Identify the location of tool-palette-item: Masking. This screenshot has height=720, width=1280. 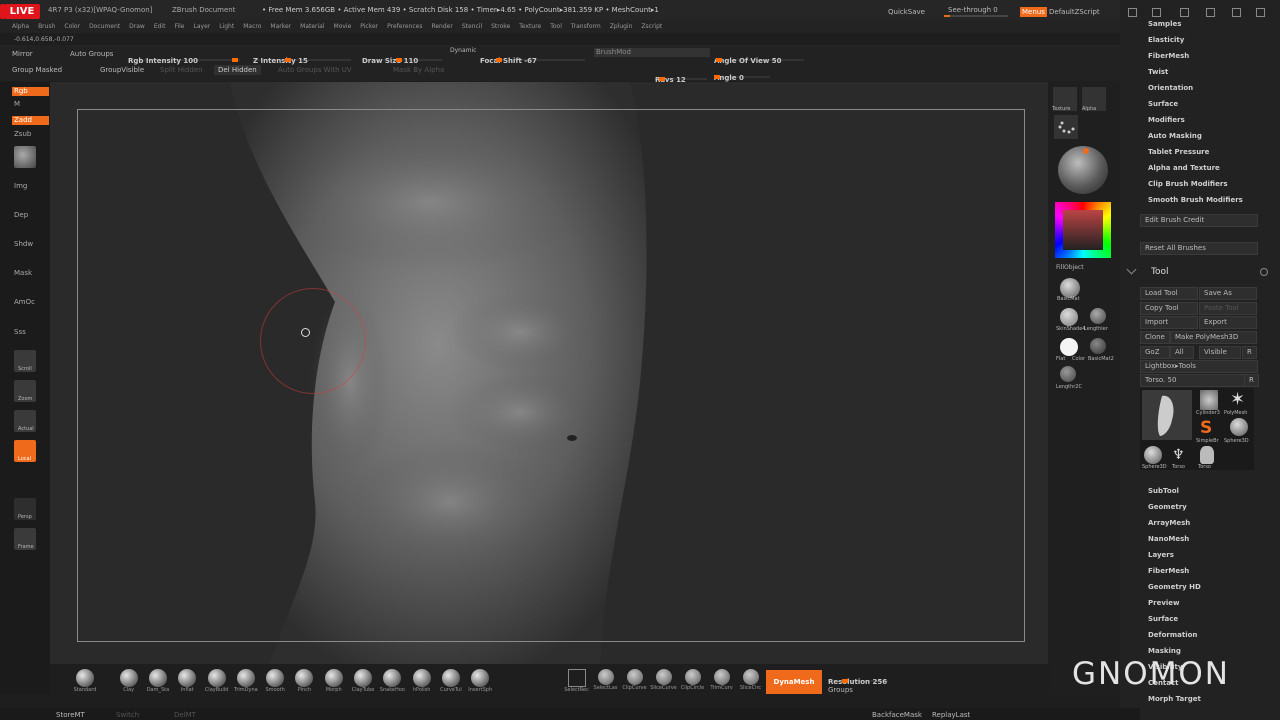
(1164, 651).